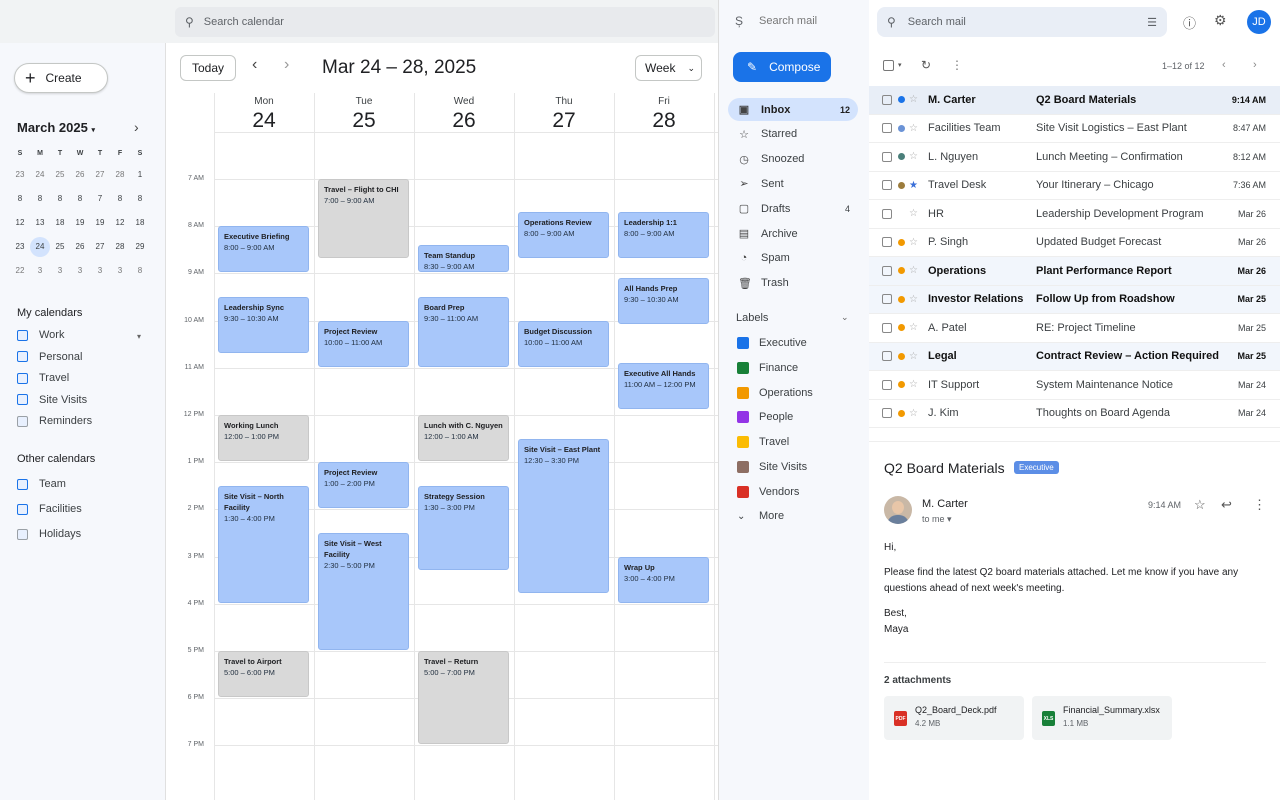 The height and width of the screenshot is (800, 1280). Describe the element at coordinates (793, 258) in the screenshot. I see `nav-item-spam: ◔ Spam` at that location.